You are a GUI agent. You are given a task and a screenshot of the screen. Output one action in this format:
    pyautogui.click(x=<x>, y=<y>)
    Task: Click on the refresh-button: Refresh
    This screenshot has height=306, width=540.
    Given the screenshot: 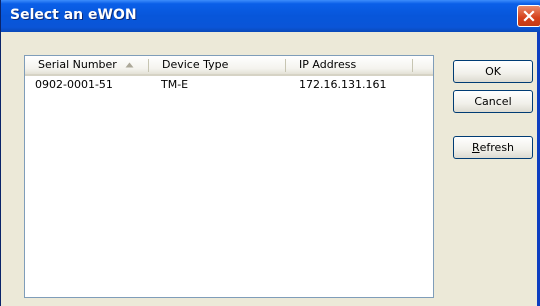 What is the action you would take?
    pyautogui.click(x=493, y=147)
    